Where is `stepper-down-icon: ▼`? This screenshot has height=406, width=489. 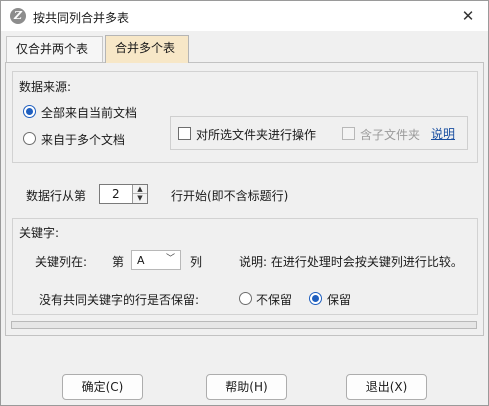 stepper-down-icon: ▼ is located at coordinates (140, 198).